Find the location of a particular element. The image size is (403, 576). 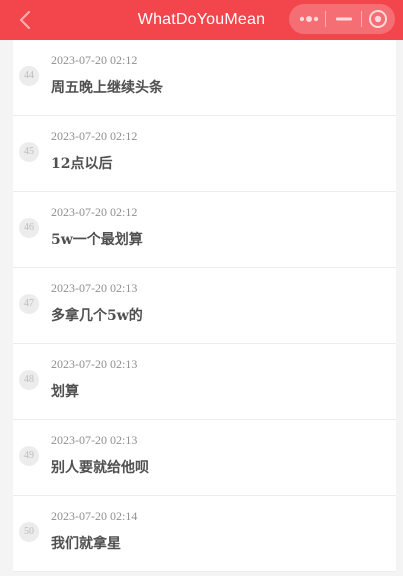

list-item: 50 2023-07-20 02:14 我们就拿星 is located at coordinates (204, 534).